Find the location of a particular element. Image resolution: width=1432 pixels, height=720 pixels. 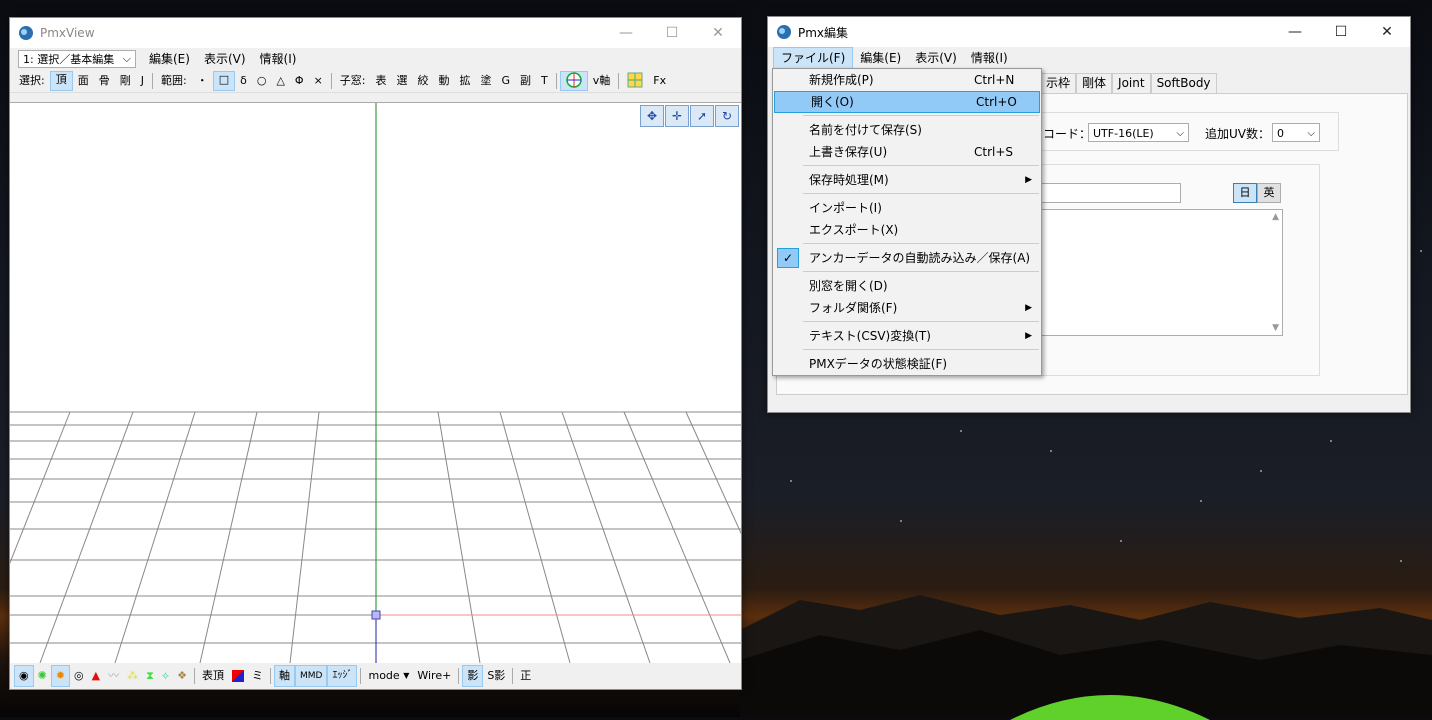

range-rect-button: □ is located at coordinates (224, 81).